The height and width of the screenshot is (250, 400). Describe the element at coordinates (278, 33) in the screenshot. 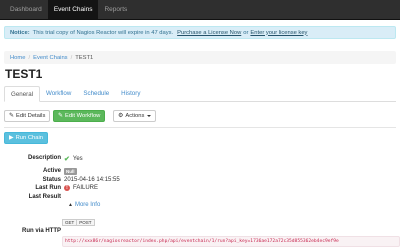

I see `enter-license-link: Enter your license key` at that location.